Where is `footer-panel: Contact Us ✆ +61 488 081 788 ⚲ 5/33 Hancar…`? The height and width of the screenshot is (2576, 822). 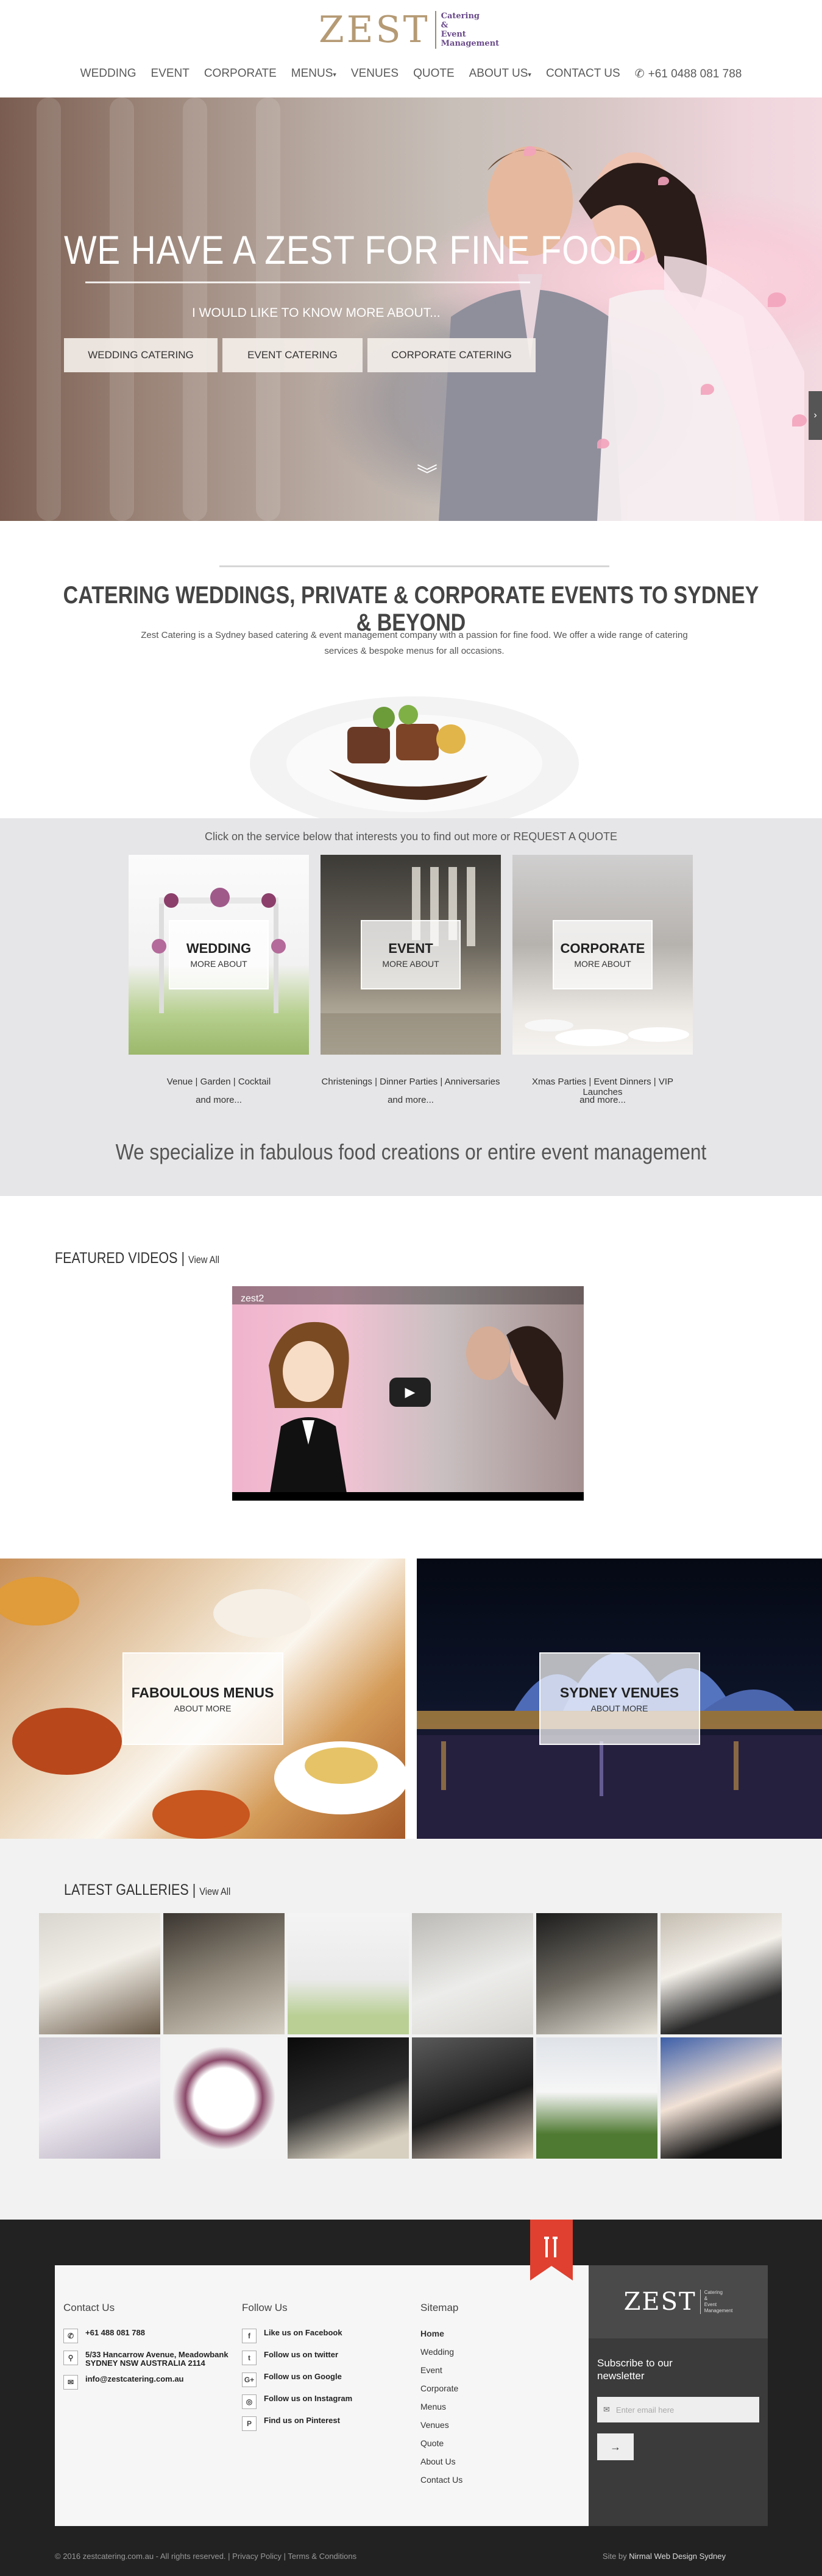 footer-panel: Contact Us ✆ +61 488 081 788 ⚲ 5/33 Hancar… is located at coordinates (322, 2395).